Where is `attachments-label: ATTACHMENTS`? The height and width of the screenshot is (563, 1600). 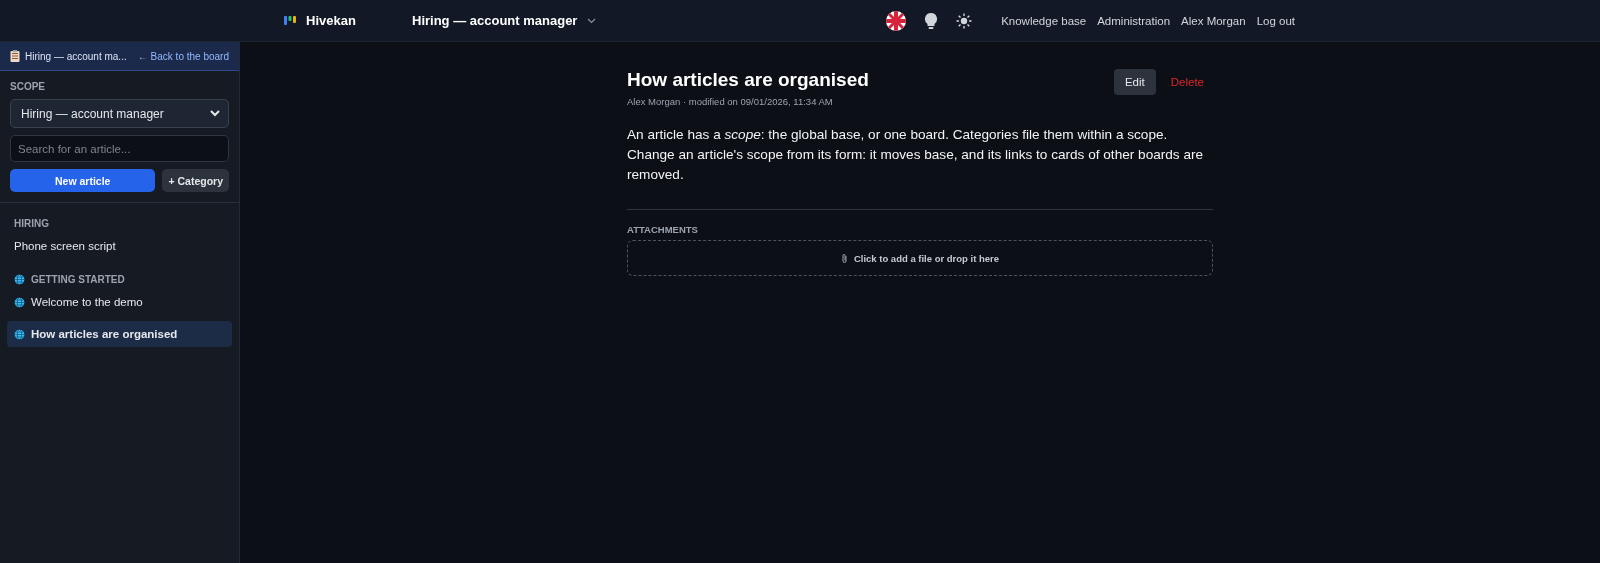 attachments-label: ATTACHMENTS is located at coordinates (663, 229).